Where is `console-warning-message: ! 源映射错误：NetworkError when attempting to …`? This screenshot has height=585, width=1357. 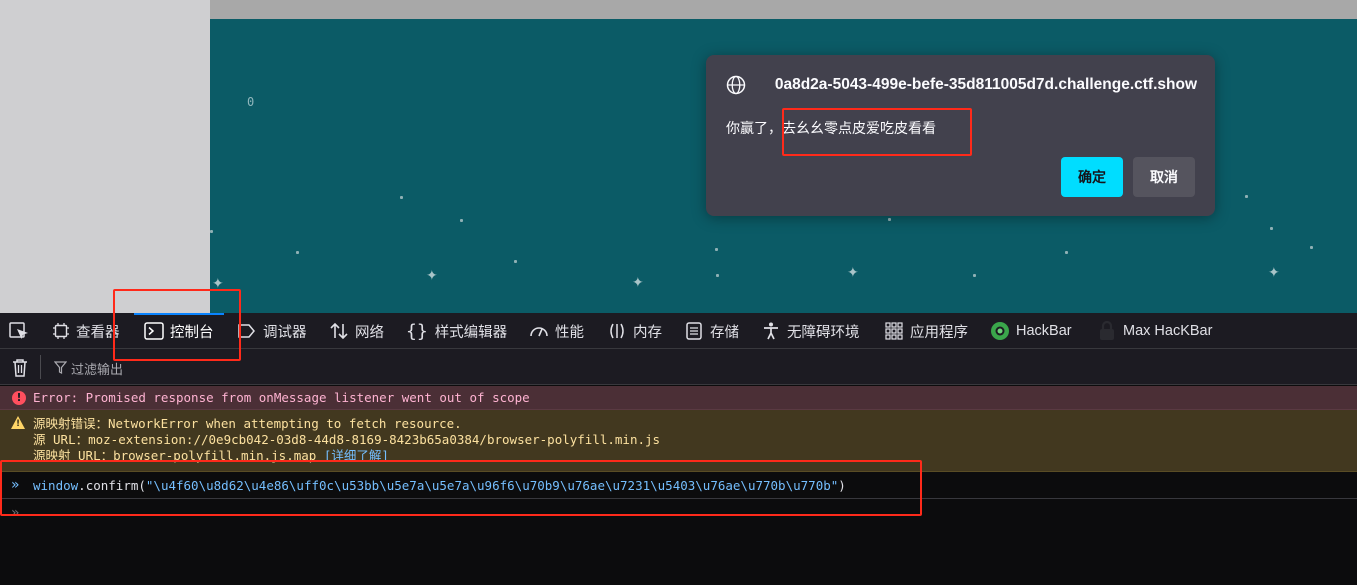
console-warning-message: ! 源映射错误：NetworkError when attempting to … is located at coordinates (678, 441).